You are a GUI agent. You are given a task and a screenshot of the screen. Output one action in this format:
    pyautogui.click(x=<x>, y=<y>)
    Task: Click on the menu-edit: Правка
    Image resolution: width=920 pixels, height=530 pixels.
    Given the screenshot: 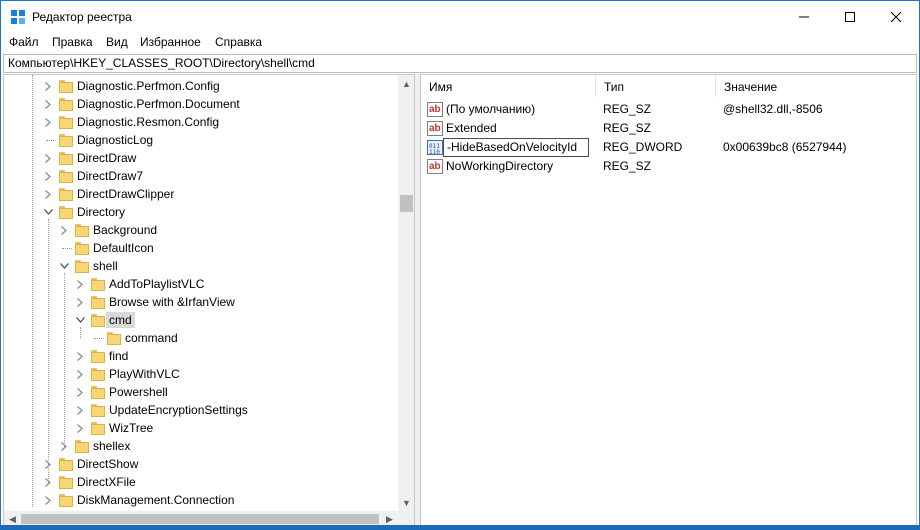 What is the action you would take?
    pyautogui.click(x=72, y=42)
    